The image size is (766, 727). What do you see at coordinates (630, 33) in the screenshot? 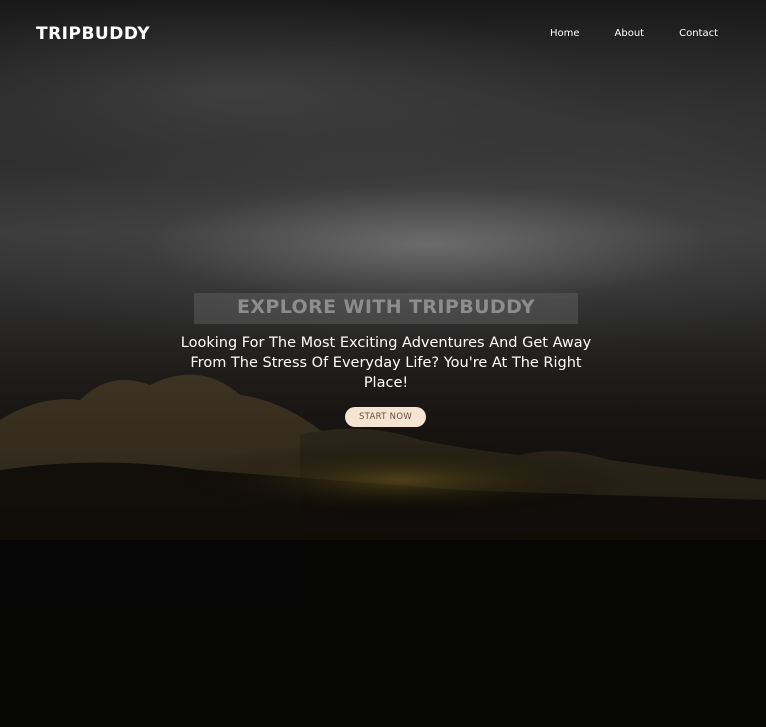
I see `nav-link-about: About` at bounding box center [630, 33].